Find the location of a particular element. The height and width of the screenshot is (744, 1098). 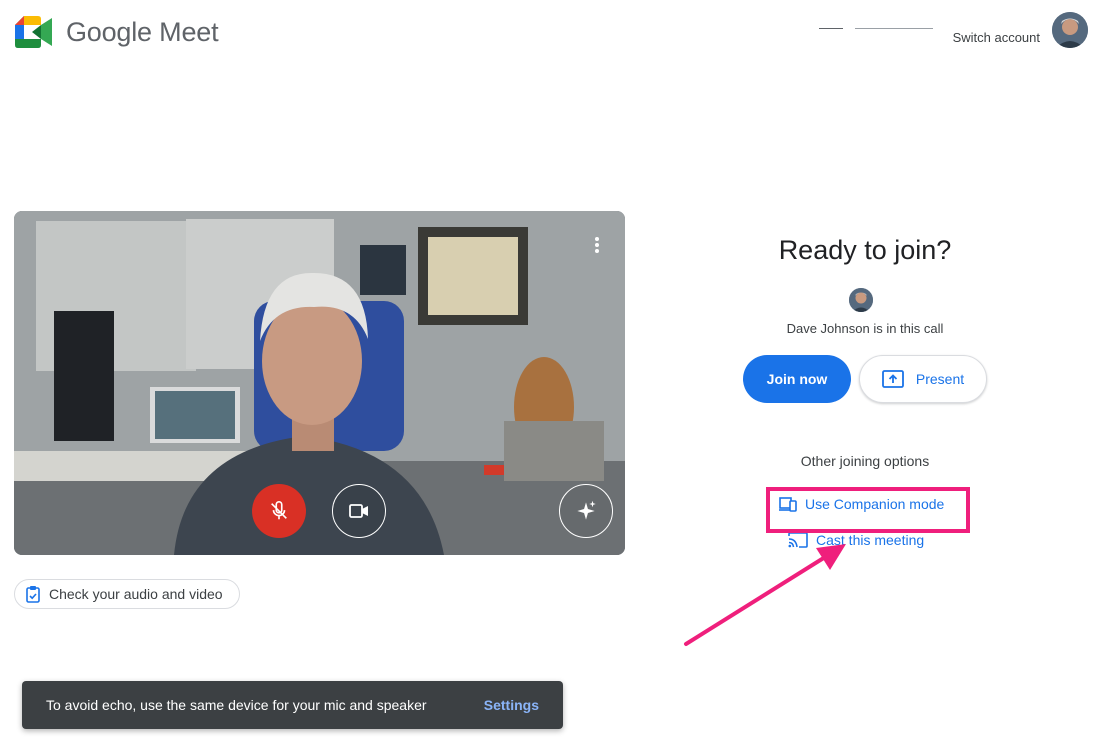

clipboard-check-icon is located at coordinates (33, 594).